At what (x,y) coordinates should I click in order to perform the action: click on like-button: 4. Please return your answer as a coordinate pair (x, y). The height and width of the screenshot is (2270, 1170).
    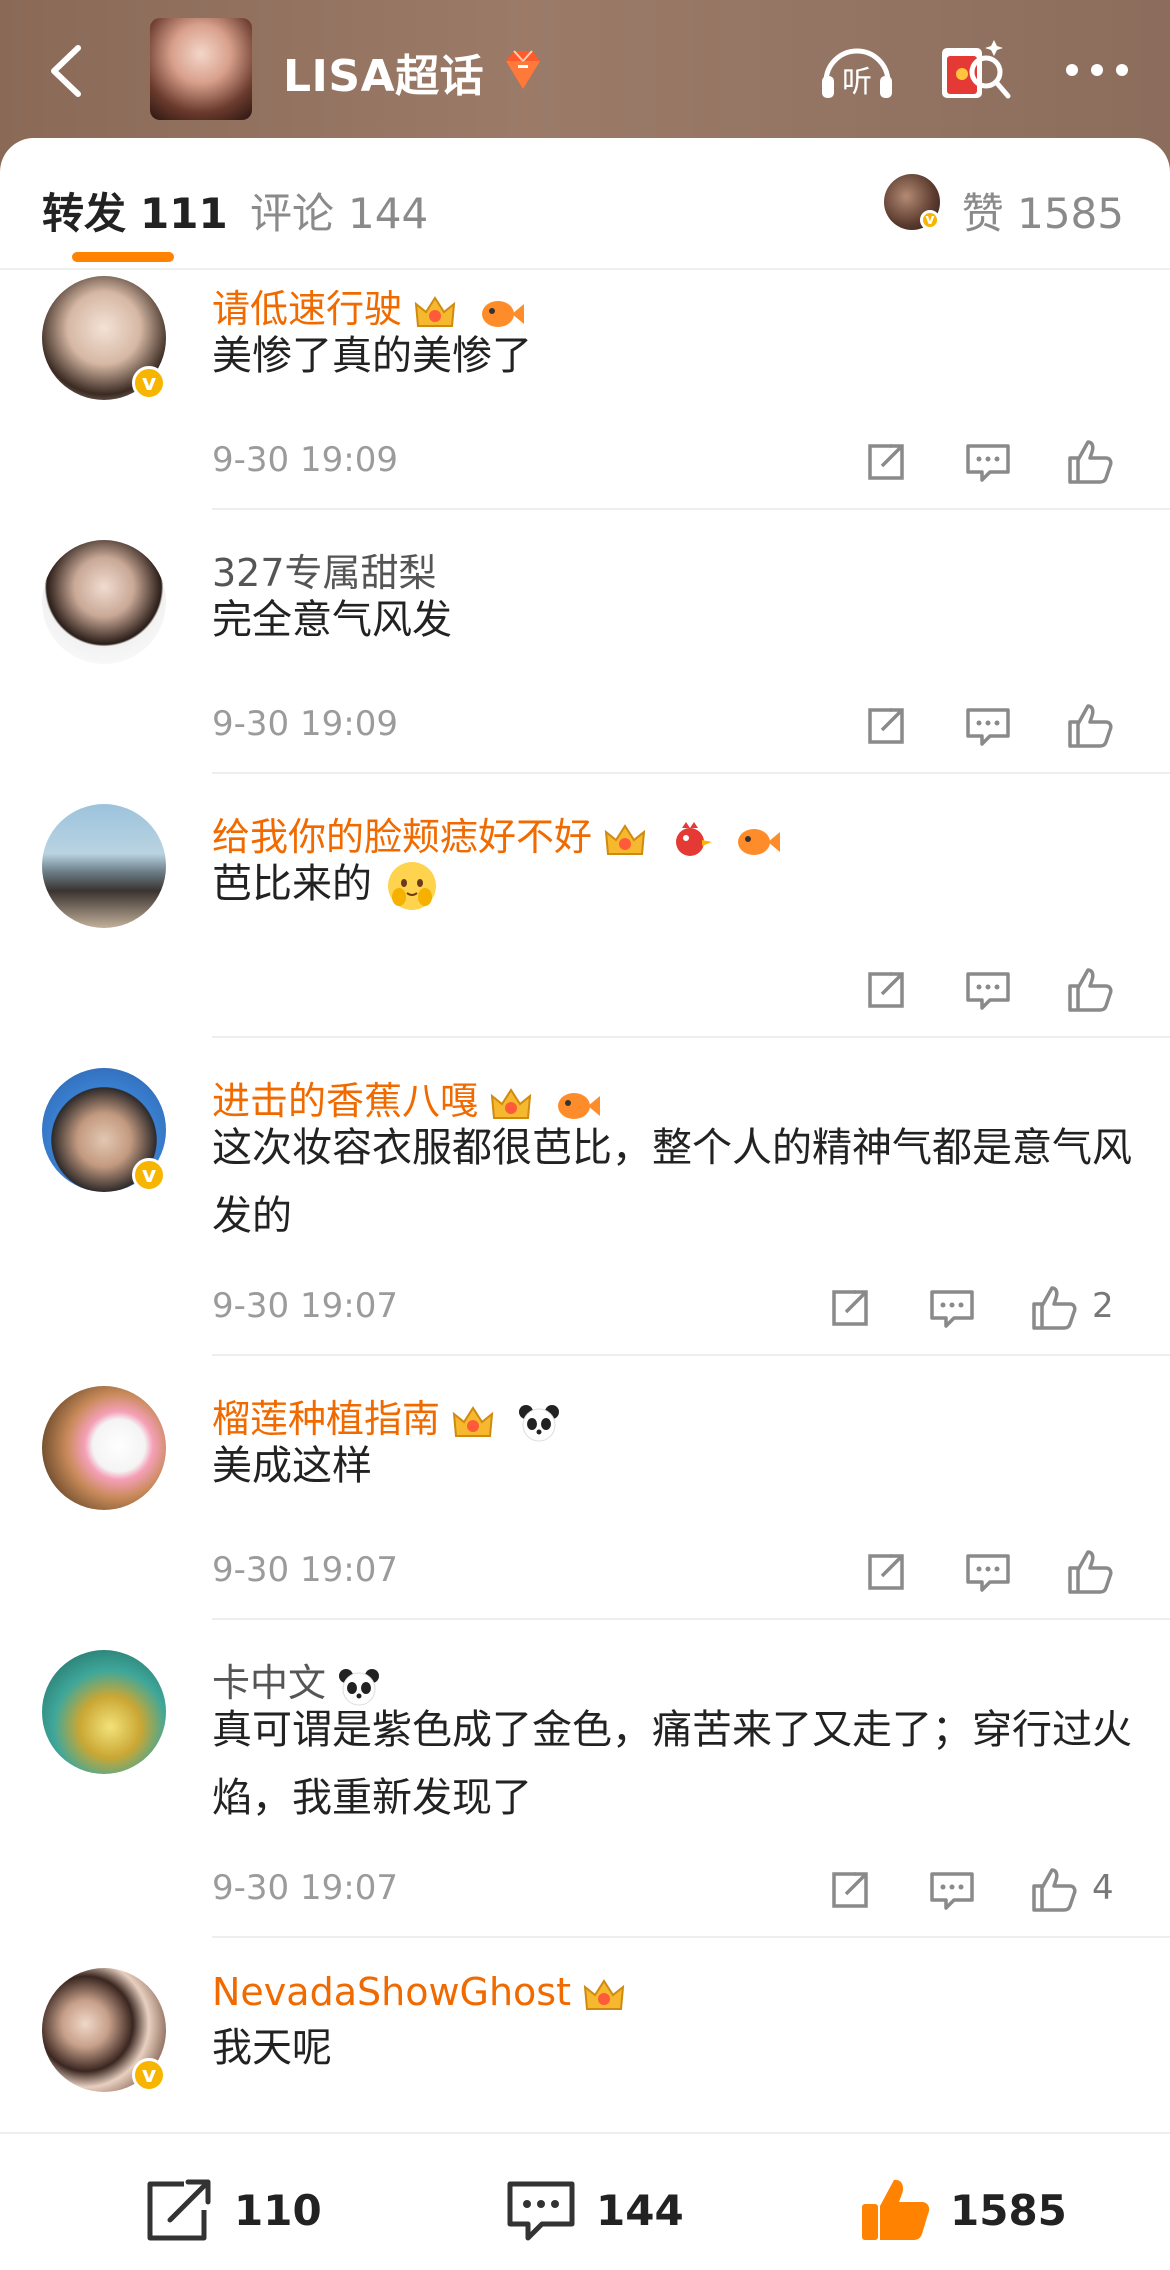
    Looking at the image, I should click on (1070, 1890).